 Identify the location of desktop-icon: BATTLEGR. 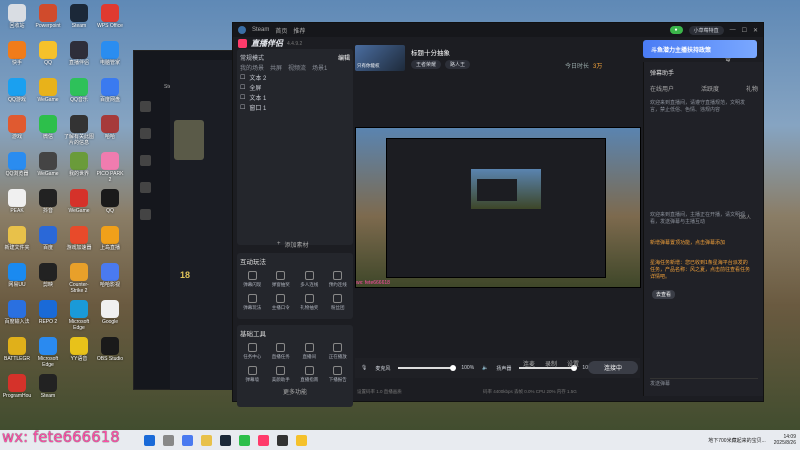
(17, 349).